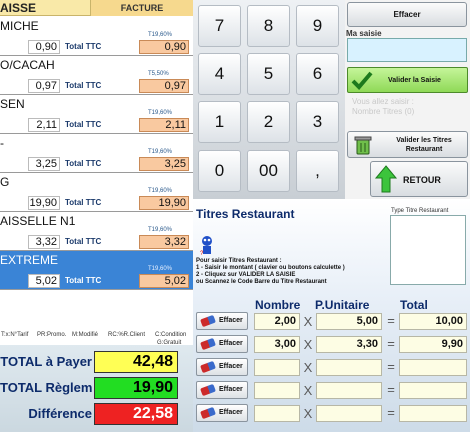 This screenshot has height=432, width=470. Describe the element at coordinates (44, 203) in the screenshot. I see `item-amount: 19,90` at that location.